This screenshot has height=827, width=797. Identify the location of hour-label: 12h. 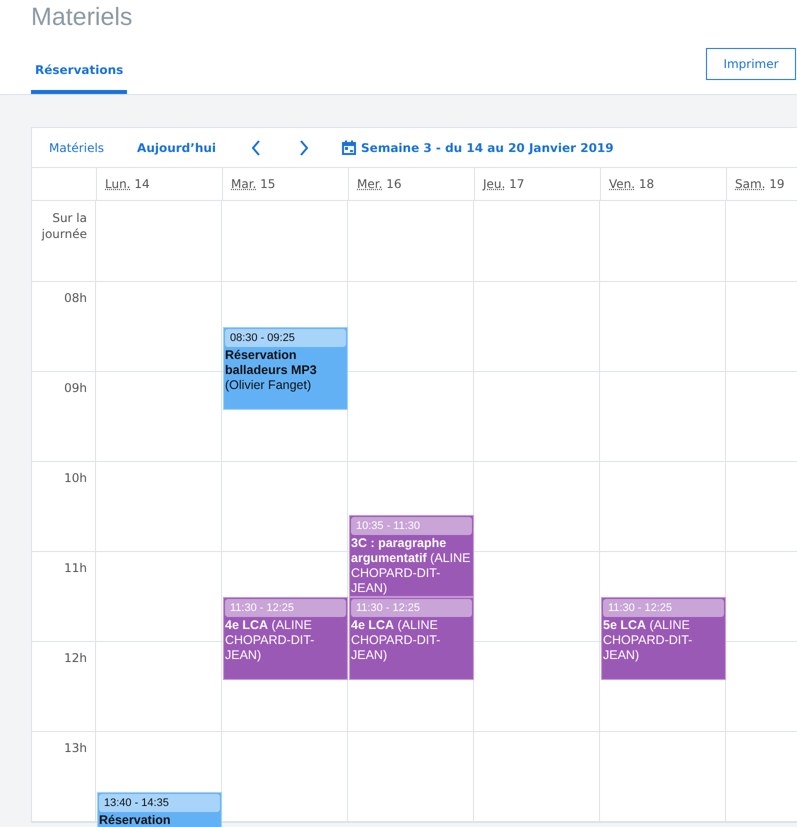
(75, 658).